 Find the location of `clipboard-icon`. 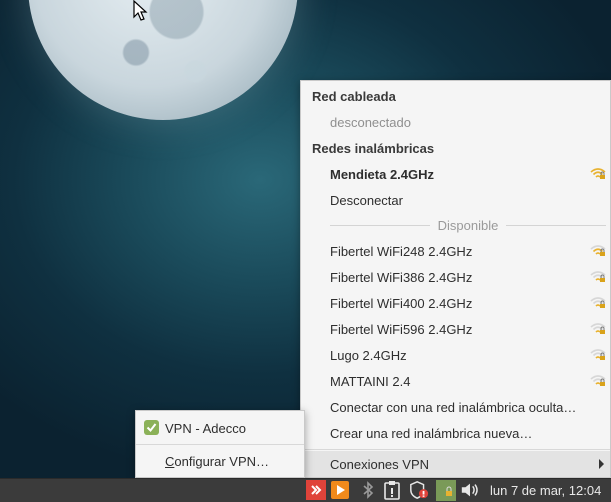

clipboard-icon is located at coordinates (392, 490).